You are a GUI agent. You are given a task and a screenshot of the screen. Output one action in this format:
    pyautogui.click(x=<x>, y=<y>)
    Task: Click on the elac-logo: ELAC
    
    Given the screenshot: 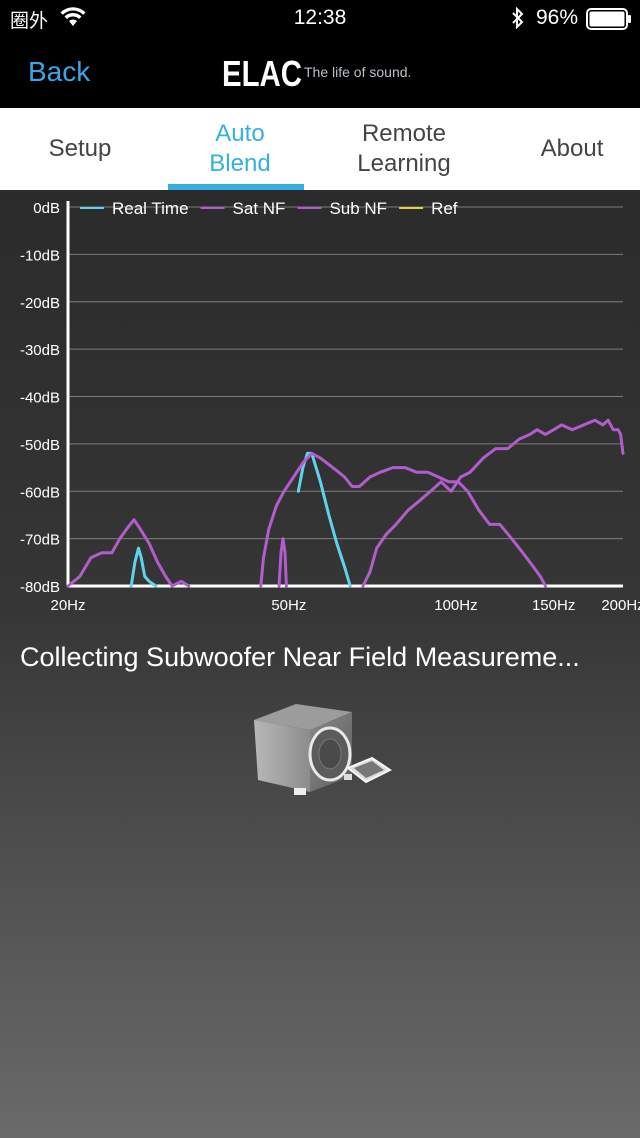 What is the action you would take?
    pyautogui.click(x=262, y=72)
    